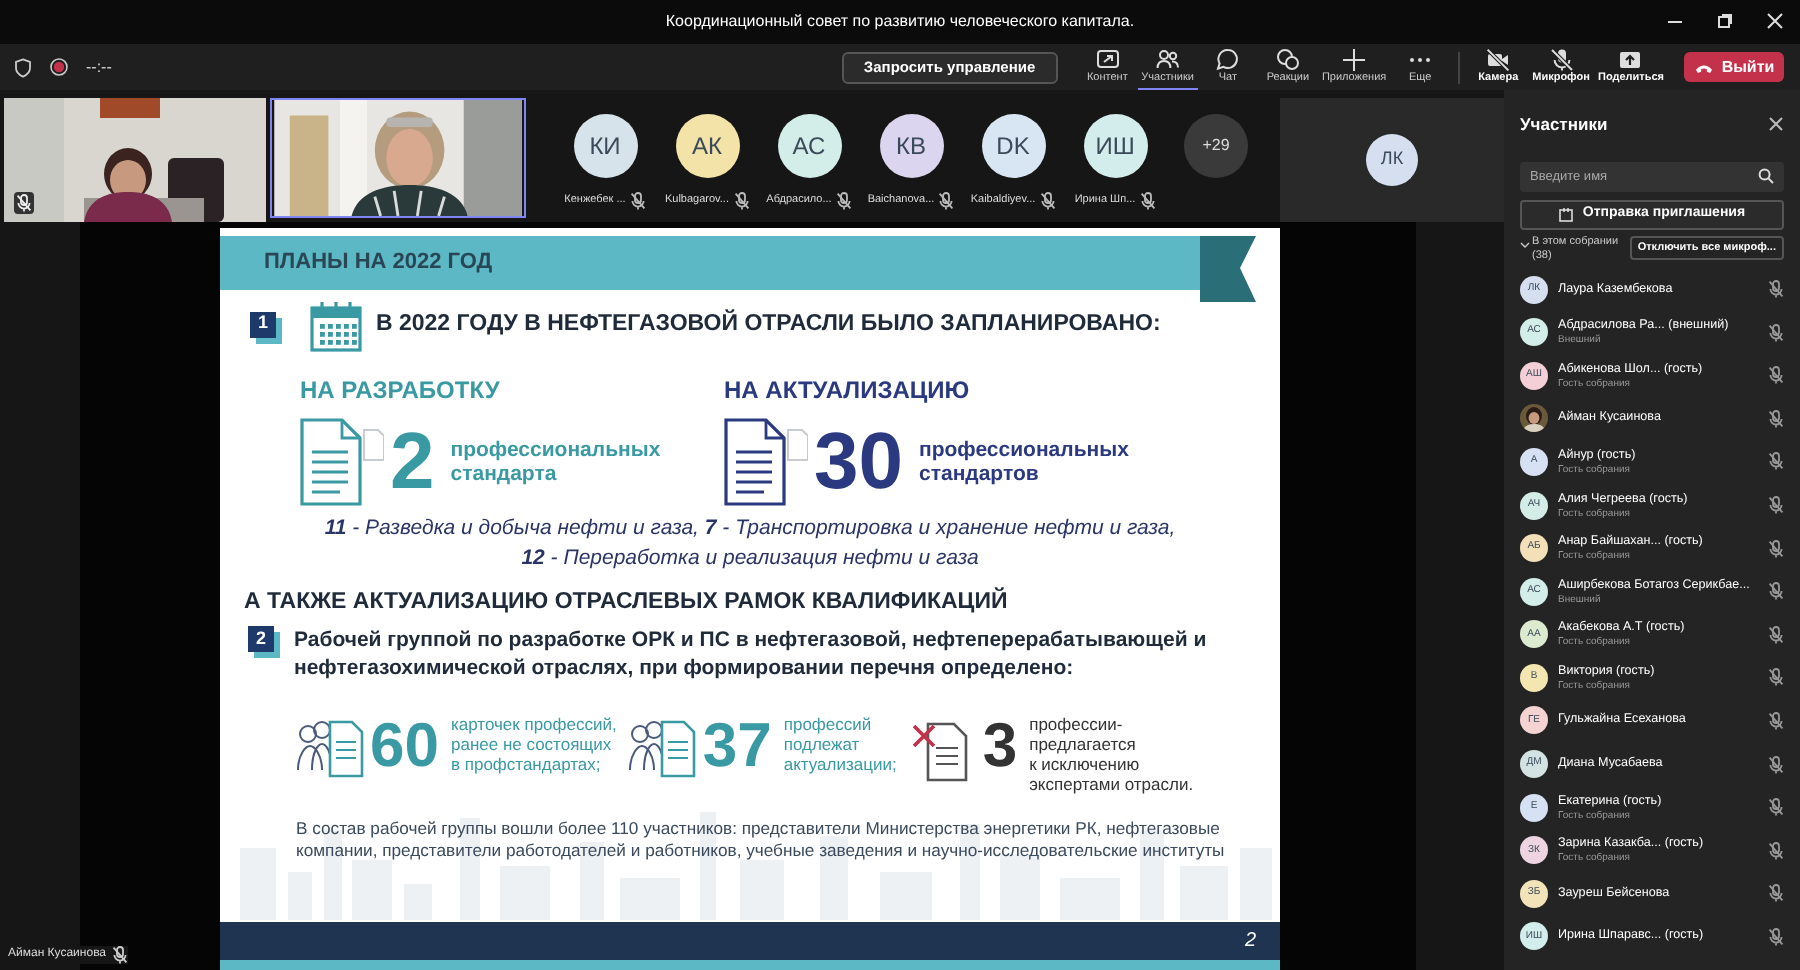 This screenshot has height=970, width=1800. Describe the element at coordinates (840, 744) in the screenshot. I see `stat-text: профессий подлежат актуализации;` at that location.